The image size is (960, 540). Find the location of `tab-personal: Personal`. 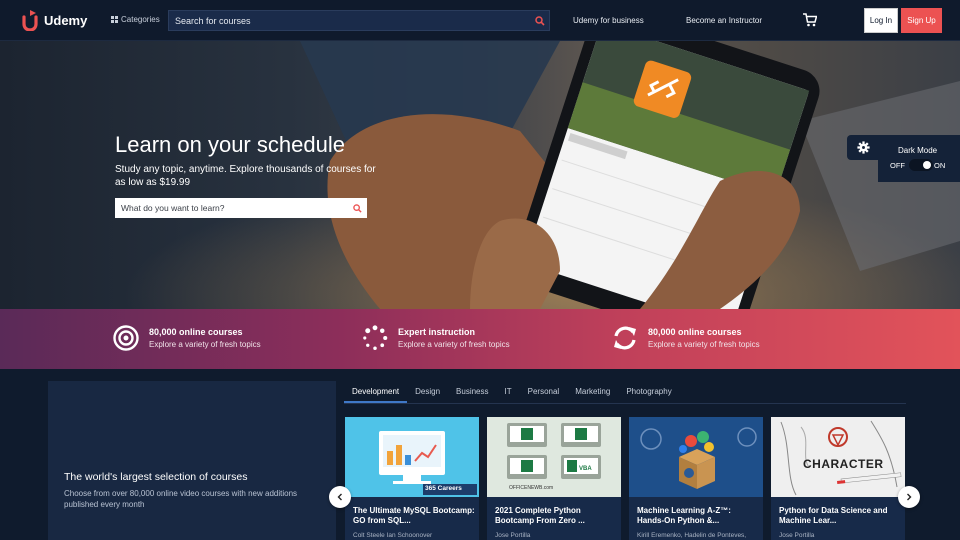

tab-personal: Personal is located at coordinates (544, 393).